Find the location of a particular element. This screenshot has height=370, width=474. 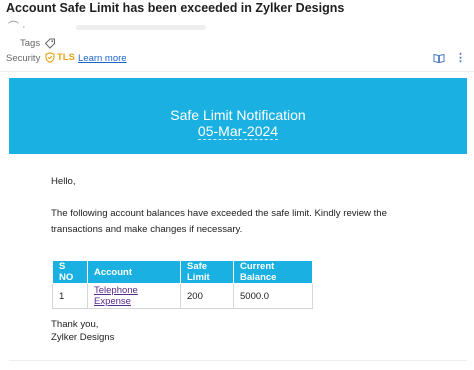

sign-off-thanks: Thank you, is located at coordinates (75, 324).